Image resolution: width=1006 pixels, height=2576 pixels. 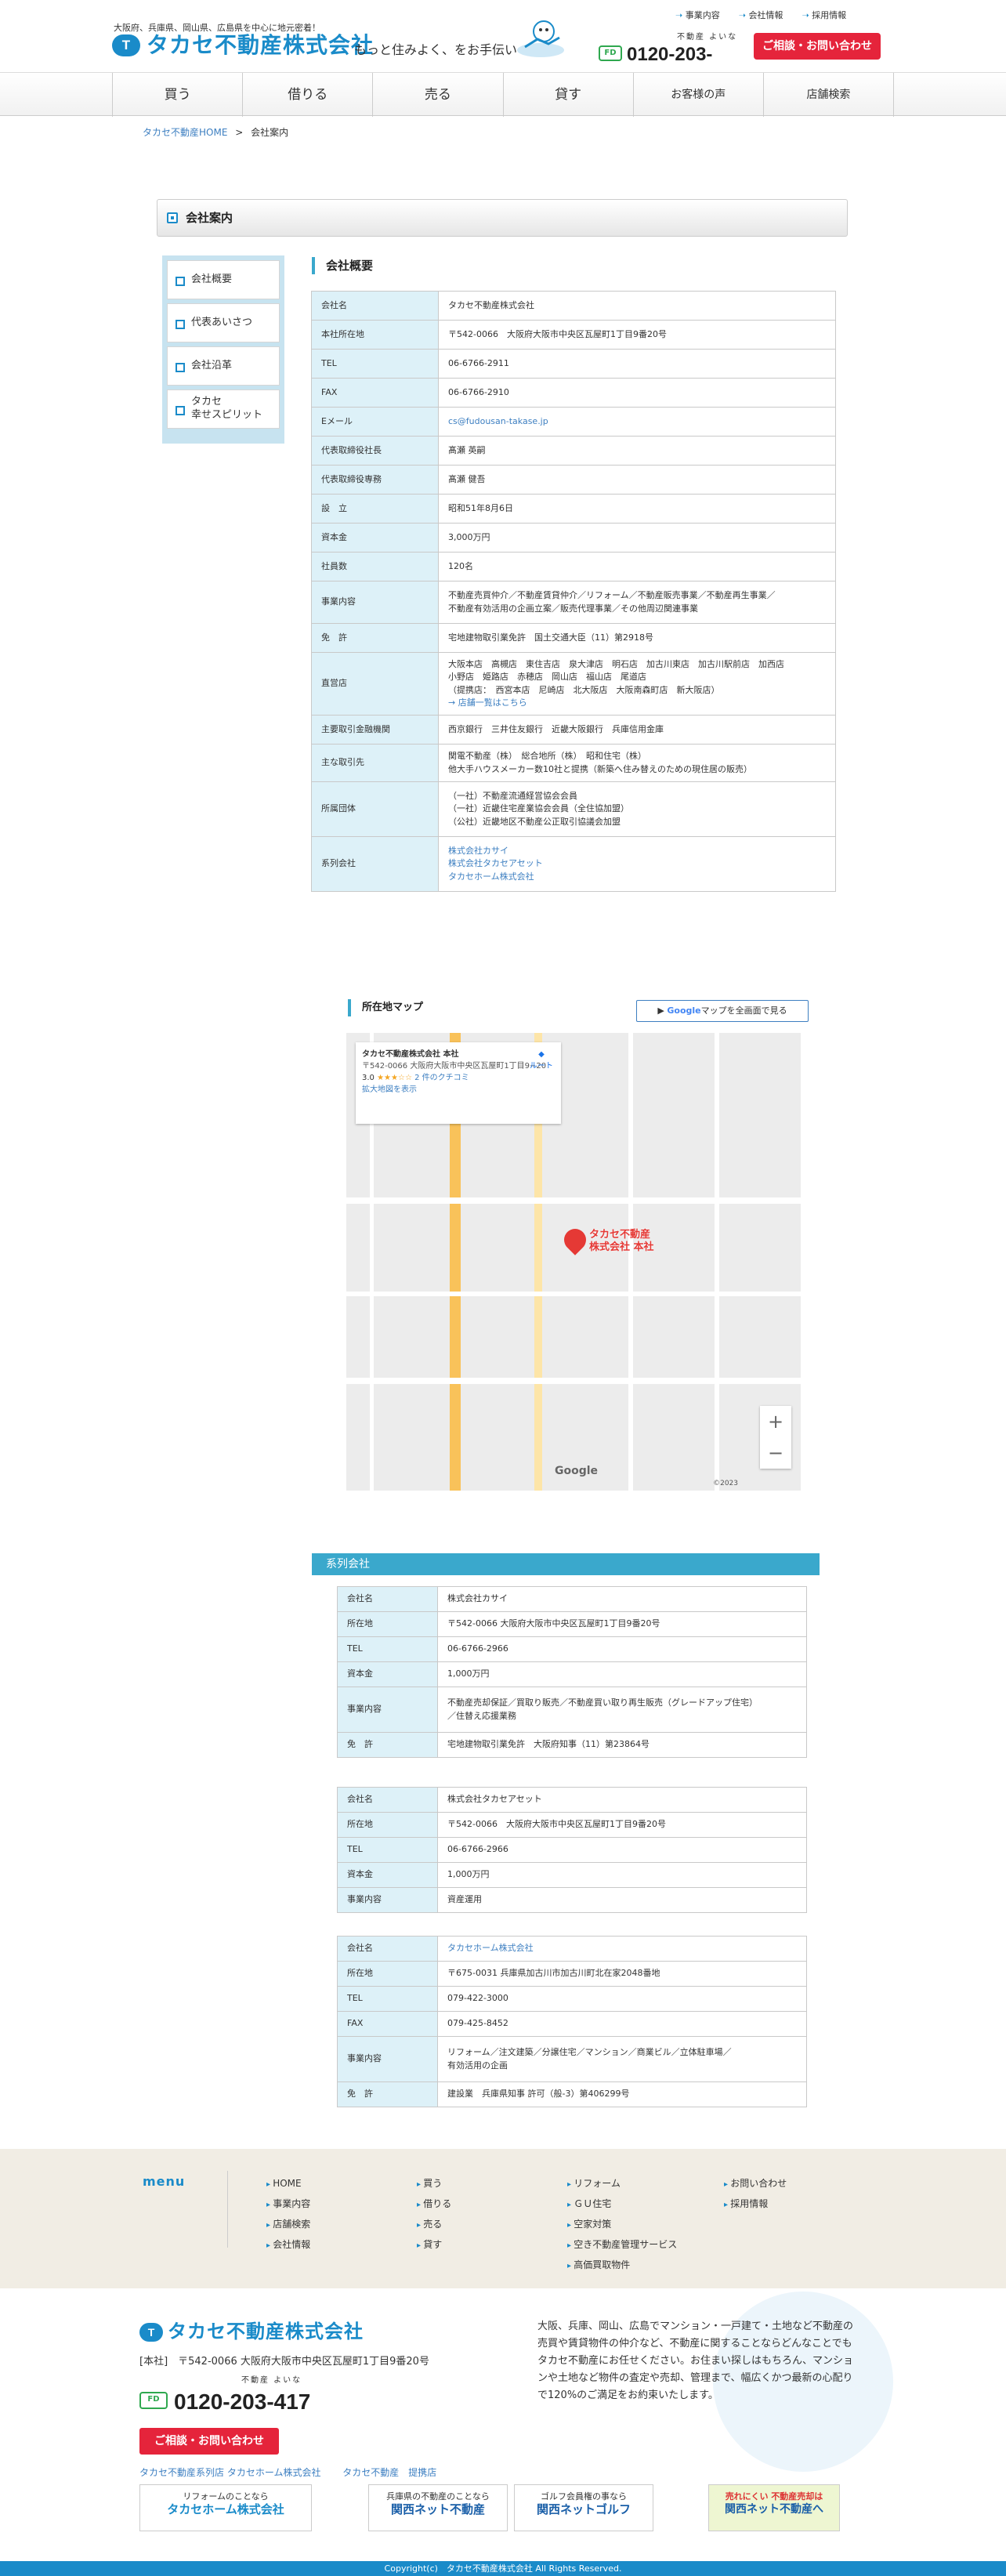 What do you see at coordinates (496, 863) in the screenshot?
I see `affiliate-link: 株式会社タカセアセット` at bounding box center [496, 863].